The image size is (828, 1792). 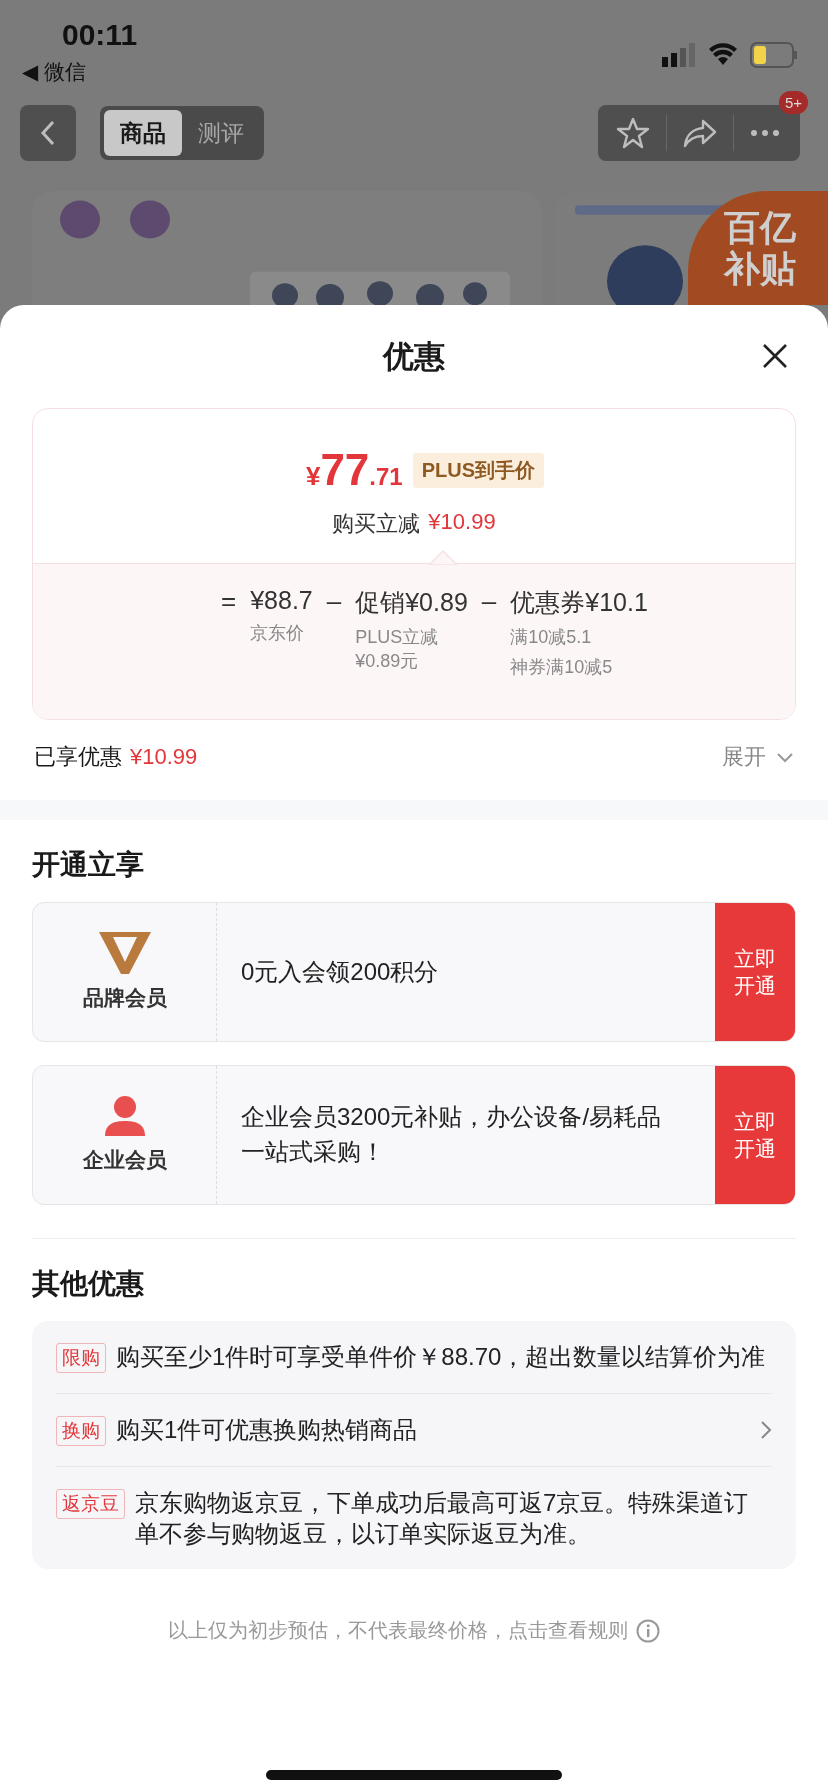 I want to click on subsidy-badge: 百亿 补贴, so click(x=758, y=248).